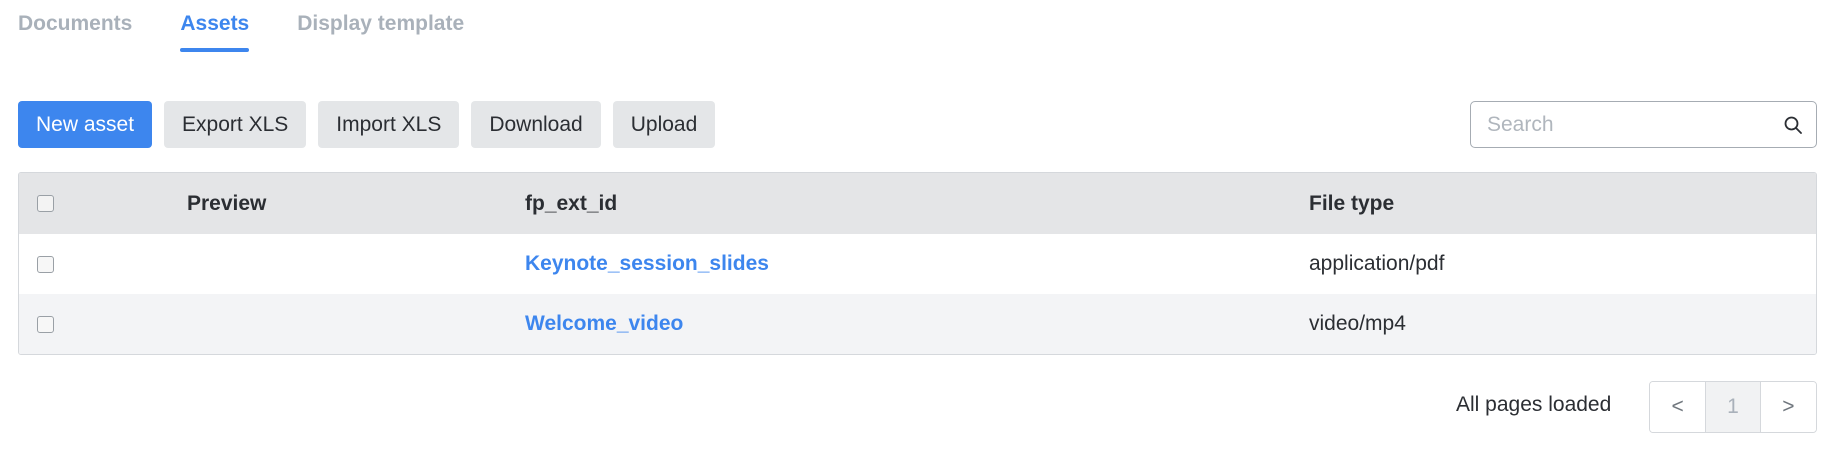 This screenshot has width=1836, height=458. I want to click on pagination-status: All pages loaded, so click(1534, 404).